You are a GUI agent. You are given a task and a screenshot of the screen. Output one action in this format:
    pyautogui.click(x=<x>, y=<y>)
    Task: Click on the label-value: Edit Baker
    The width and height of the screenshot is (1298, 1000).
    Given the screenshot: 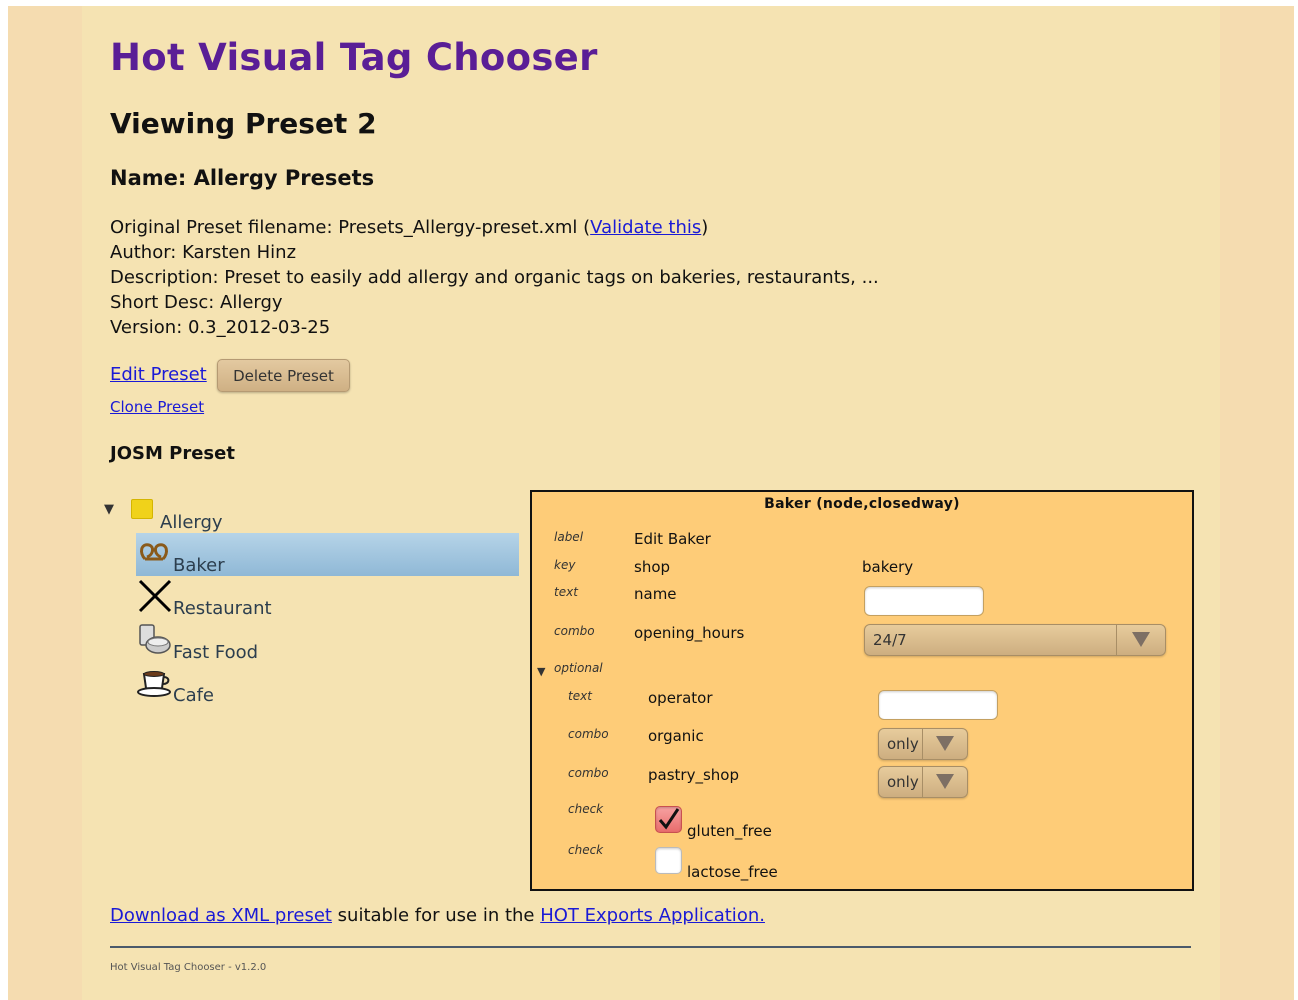 What is the action you would take?
    pyautogui.click(x=672, y=539)
    